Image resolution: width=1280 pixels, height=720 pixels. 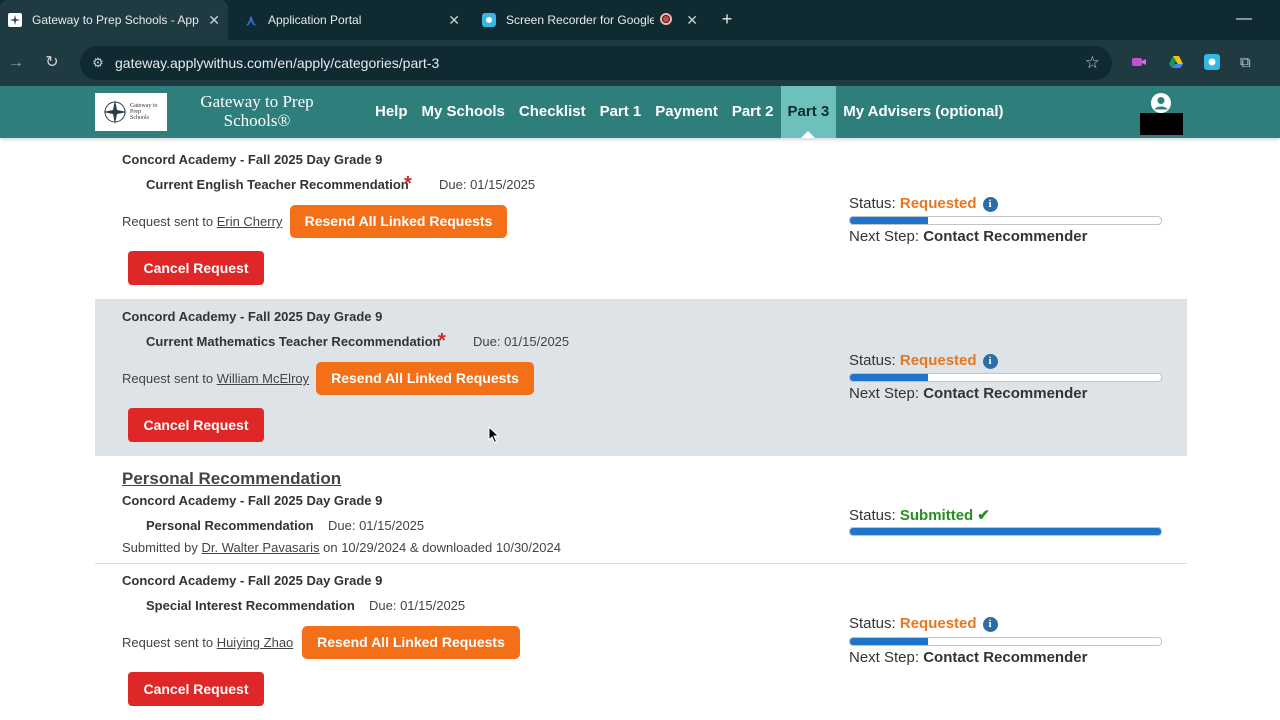 I want to click on nav-payment: Payment, so click(x=686, y=112).